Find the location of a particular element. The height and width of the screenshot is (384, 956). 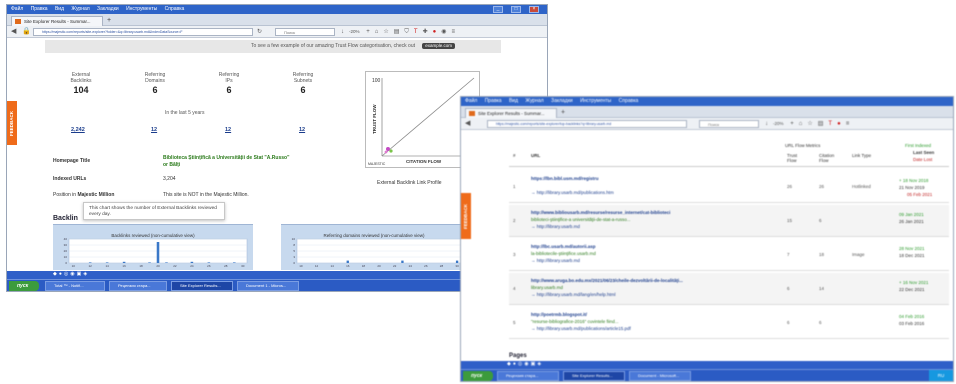

reload-icon: ↻ is located at coordinates (259, 32).